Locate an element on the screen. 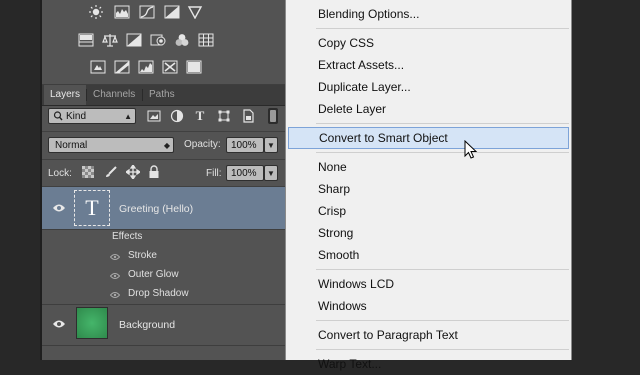  updown-arrows-icon: ◆ is located at coordinates (166, 145).